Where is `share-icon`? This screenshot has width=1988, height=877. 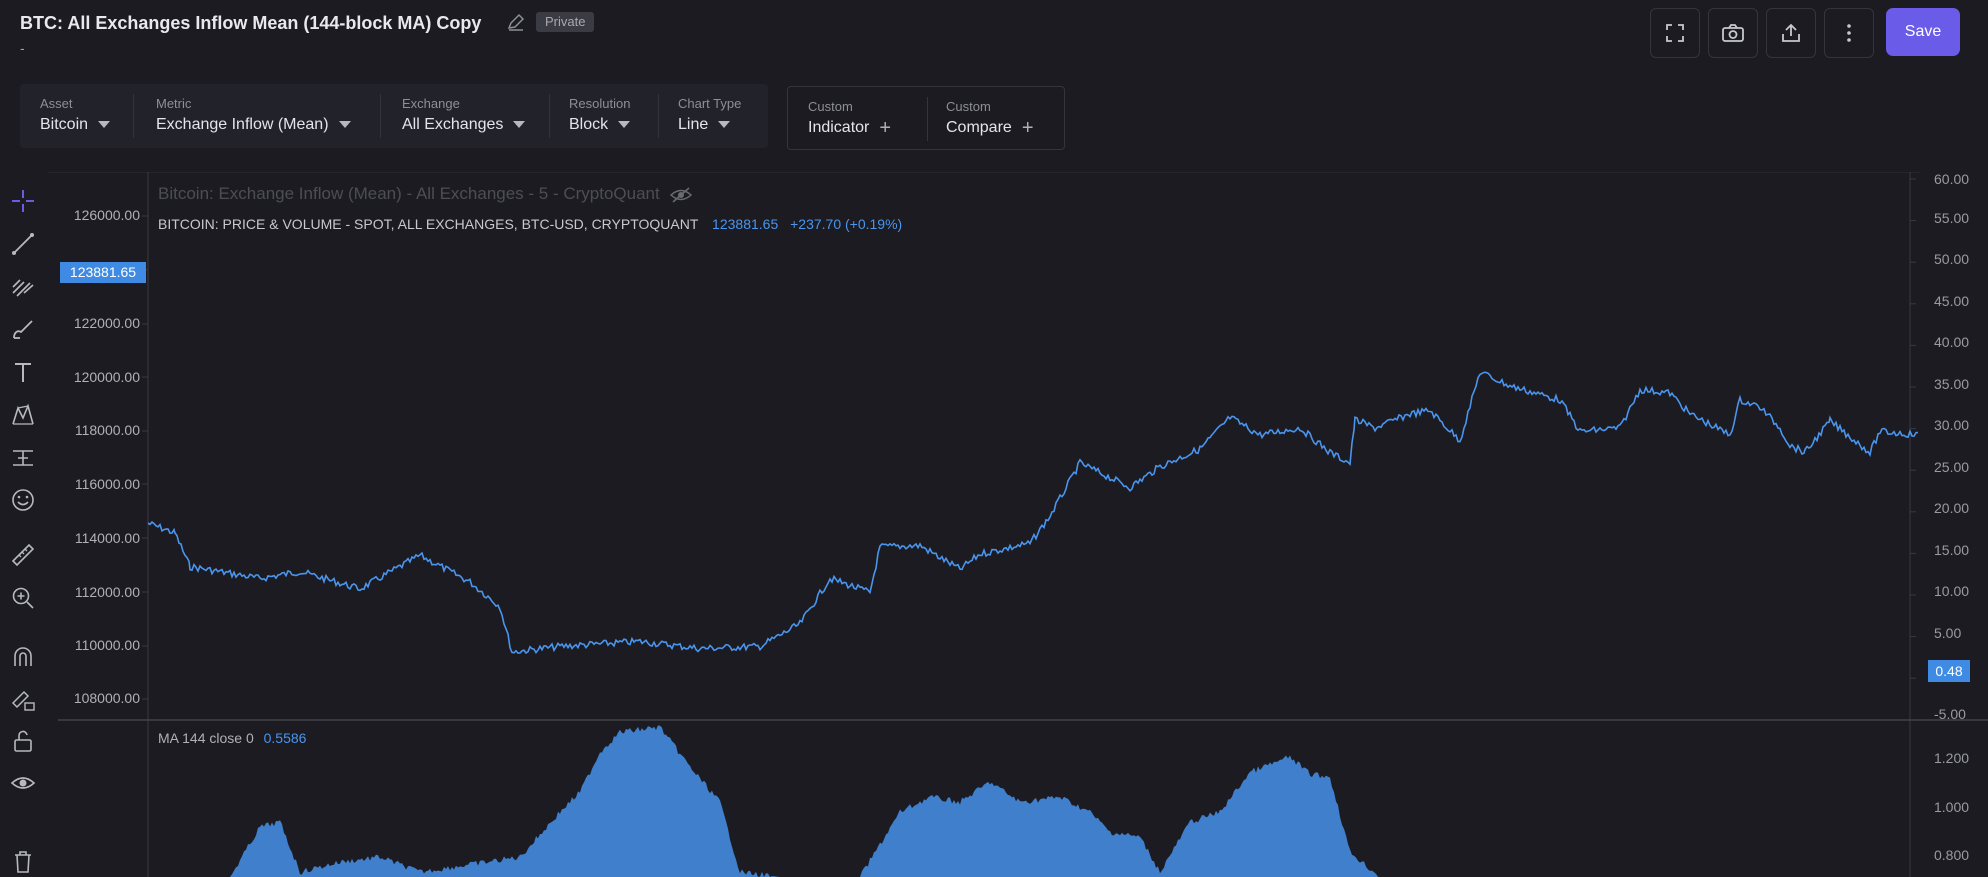
share-icon is located at coordinates (1791, 32).